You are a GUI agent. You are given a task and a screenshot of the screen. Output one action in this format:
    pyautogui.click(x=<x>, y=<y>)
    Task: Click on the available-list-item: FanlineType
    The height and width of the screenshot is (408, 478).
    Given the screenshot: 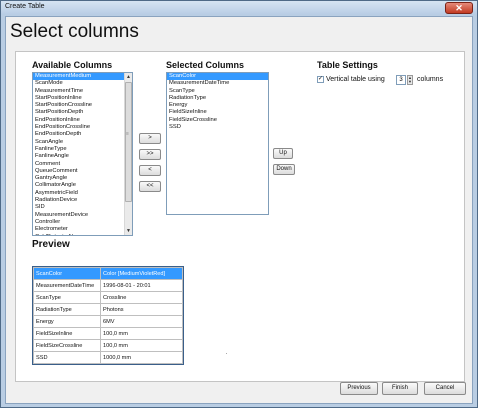 What is the action you would take?
    pyautogui.click(x=82, y=149)
    